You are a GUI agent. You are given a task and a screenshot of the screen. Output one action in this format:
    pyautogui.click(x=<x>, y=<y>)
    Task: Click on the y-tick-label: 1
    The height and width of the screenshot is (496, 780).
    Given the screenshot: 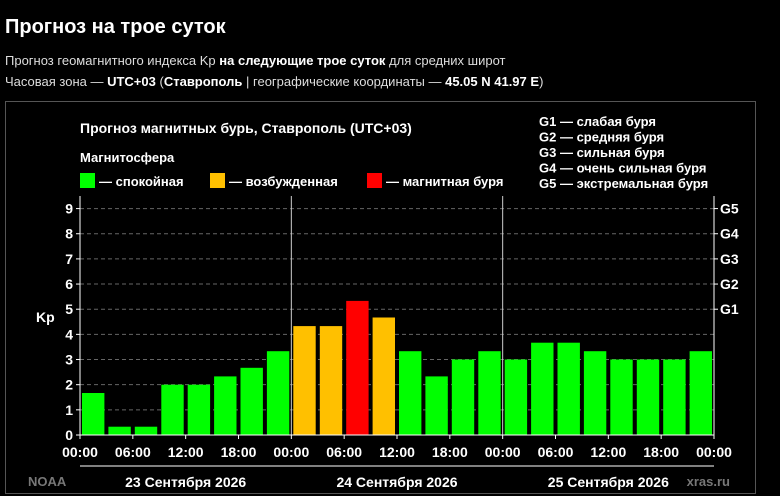 What is the action you would take?
    pyautogui.click(x=69, y=410)
    